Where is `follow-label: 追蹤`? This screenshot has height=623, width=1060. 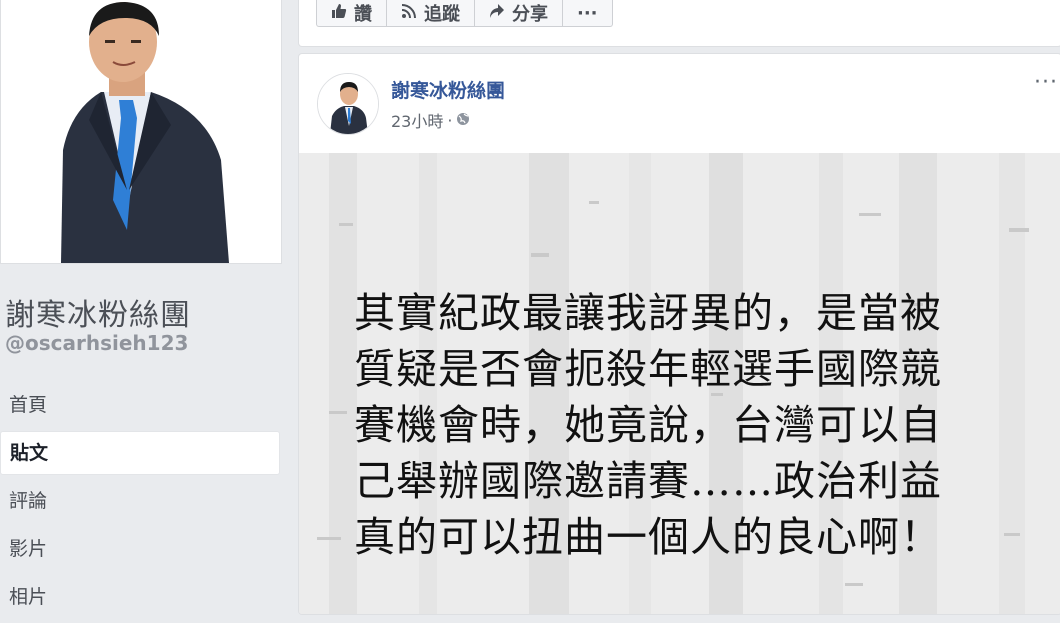
follow-label: 追蹤 is located at coordinates (442, 14).